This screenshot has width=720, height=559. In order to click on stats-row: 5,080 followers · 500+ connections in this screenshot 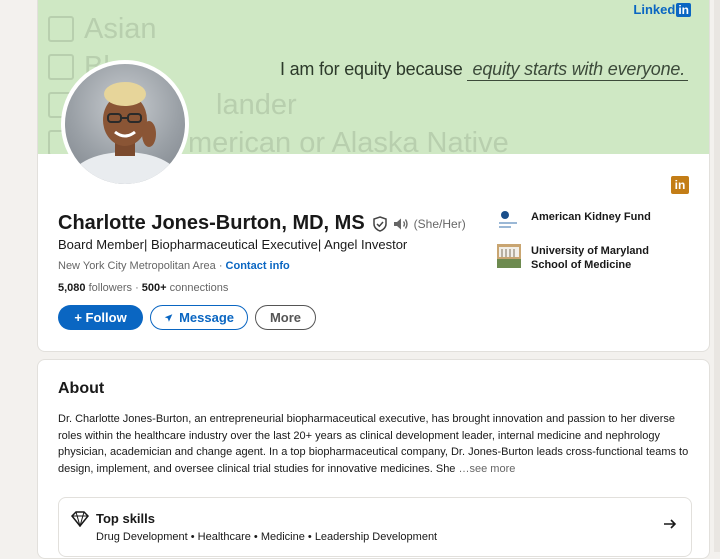, I will do `click(143, 288)`.